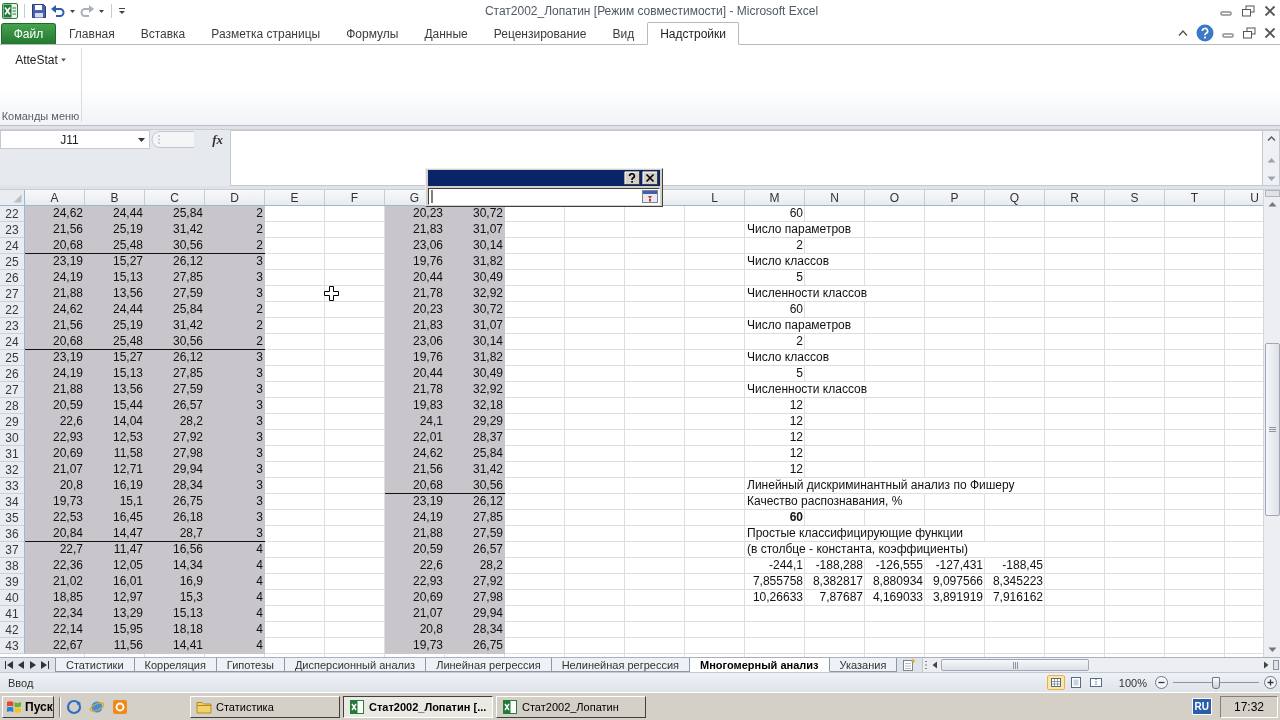 The width and height of the screenshot is (1280, 720). I want to click on column-header: Q, so click(1015, 197).